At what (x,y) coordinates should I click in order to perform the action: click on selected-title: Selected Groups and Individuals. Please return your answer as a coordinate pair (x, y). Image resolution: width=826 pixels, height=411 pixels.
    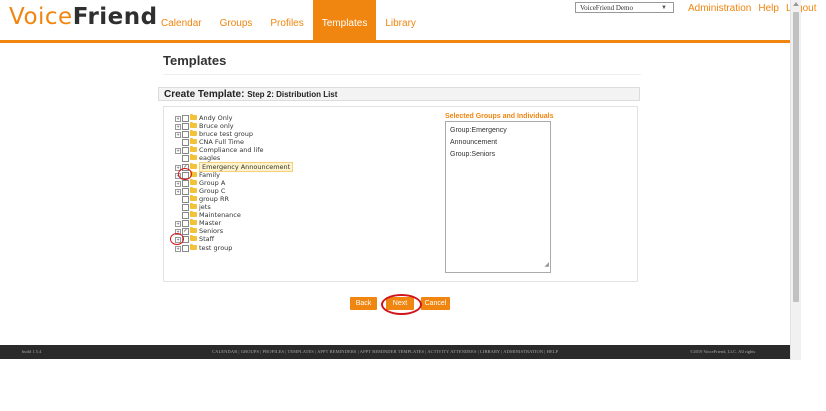
    Looking at the image, I should click on (499, 116).